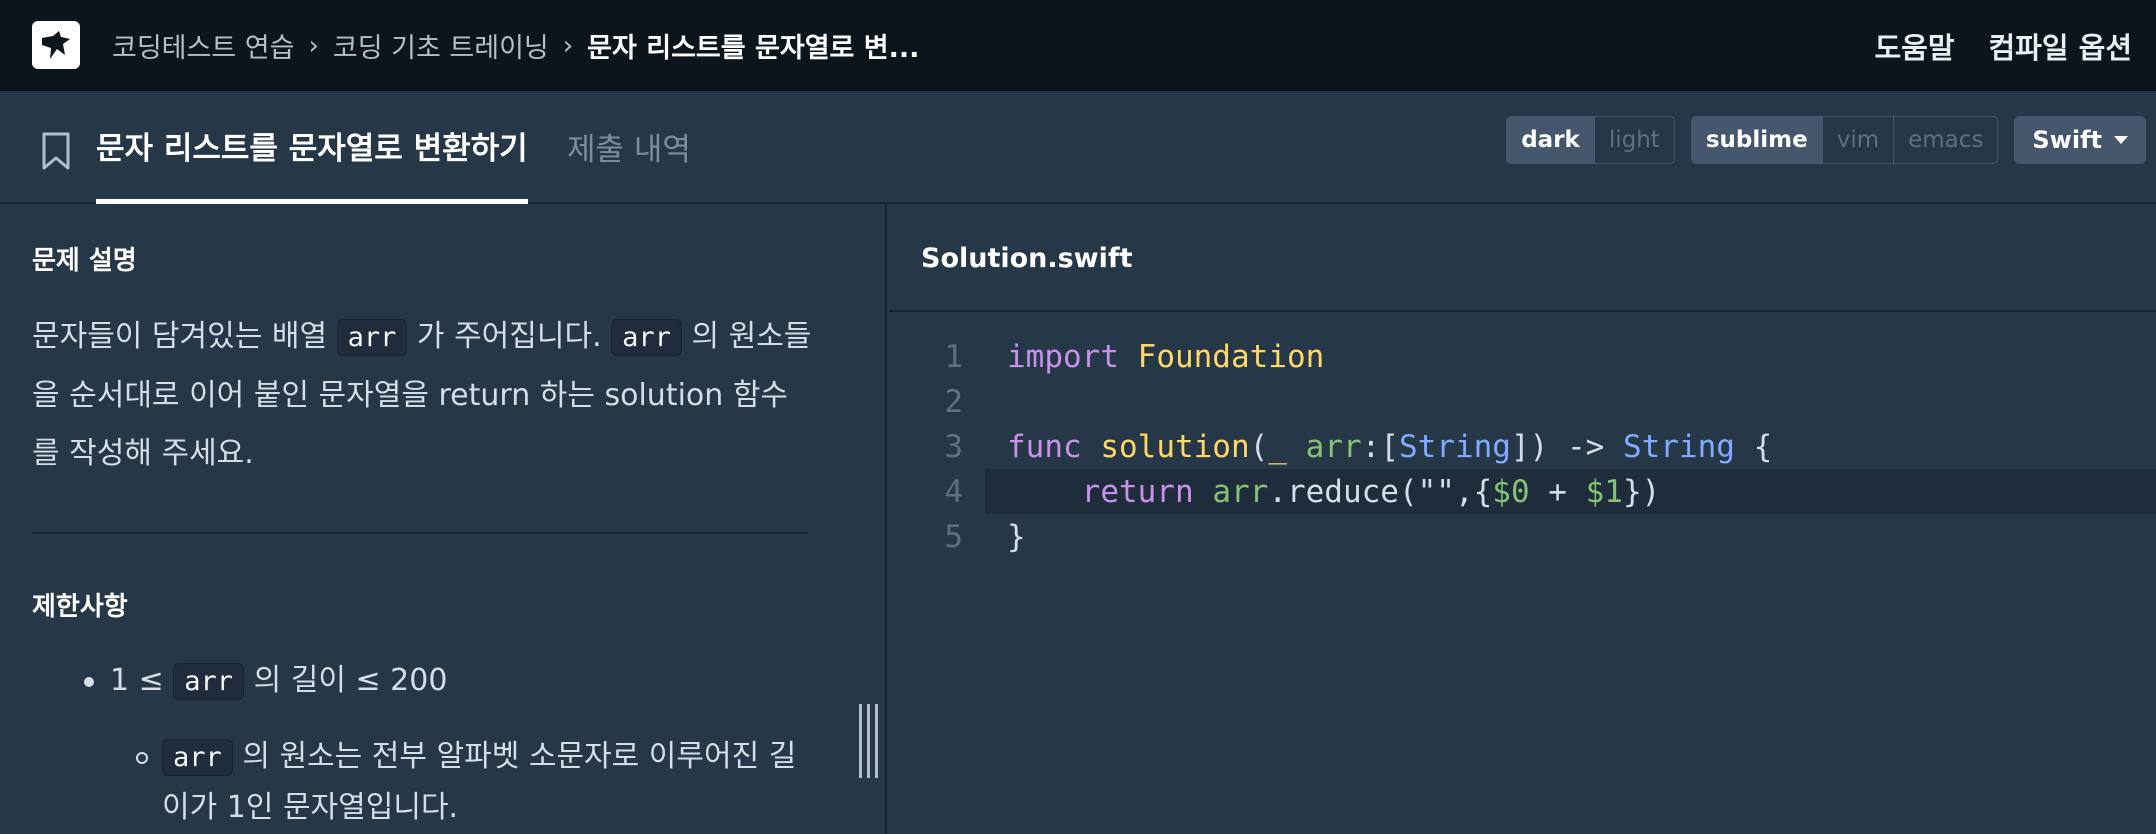 This screenshot has height=834, width=2156. Describe the element at coordinates (1137, 491) in the screenshot. I see `keyword-token: return` at that location.